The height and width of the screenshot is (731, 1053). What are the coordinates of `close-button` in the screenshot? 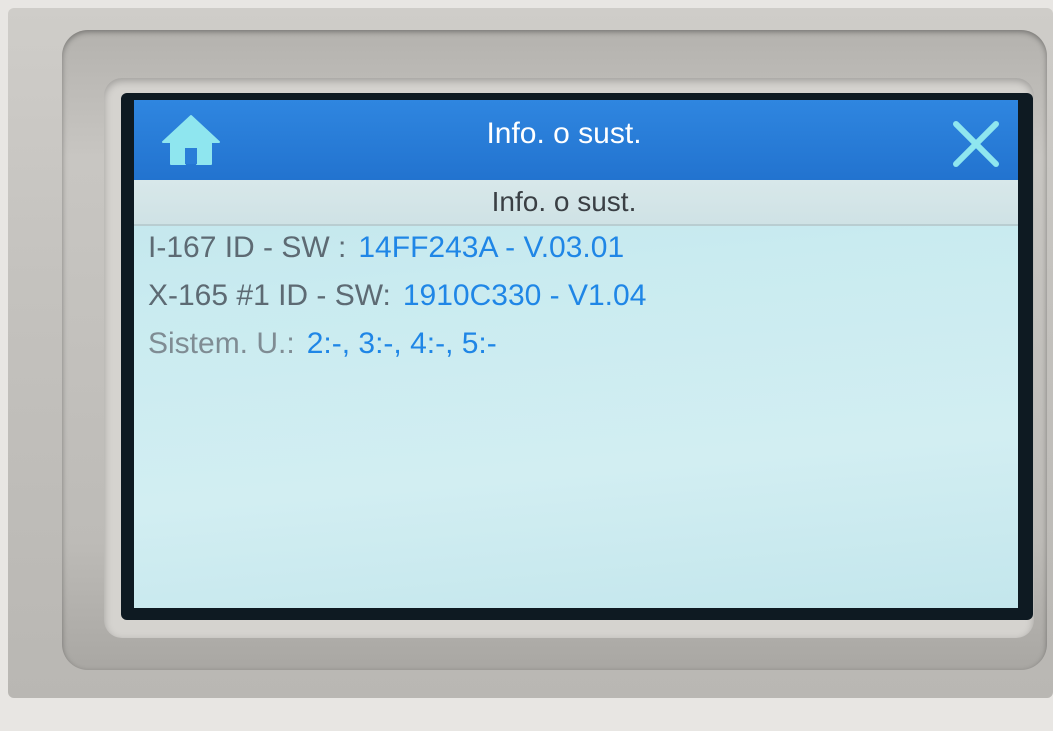 It's located at (976, 144).